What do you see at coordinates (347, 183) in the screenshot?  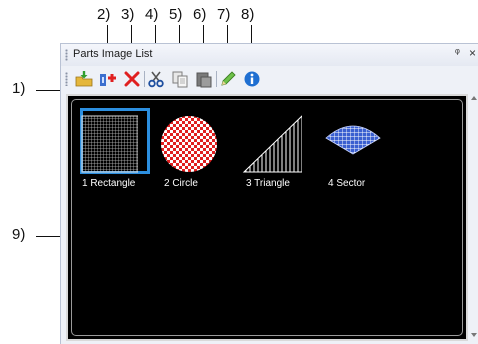 I see `image-label: 4 Sector` at bounding box center [347, 183].